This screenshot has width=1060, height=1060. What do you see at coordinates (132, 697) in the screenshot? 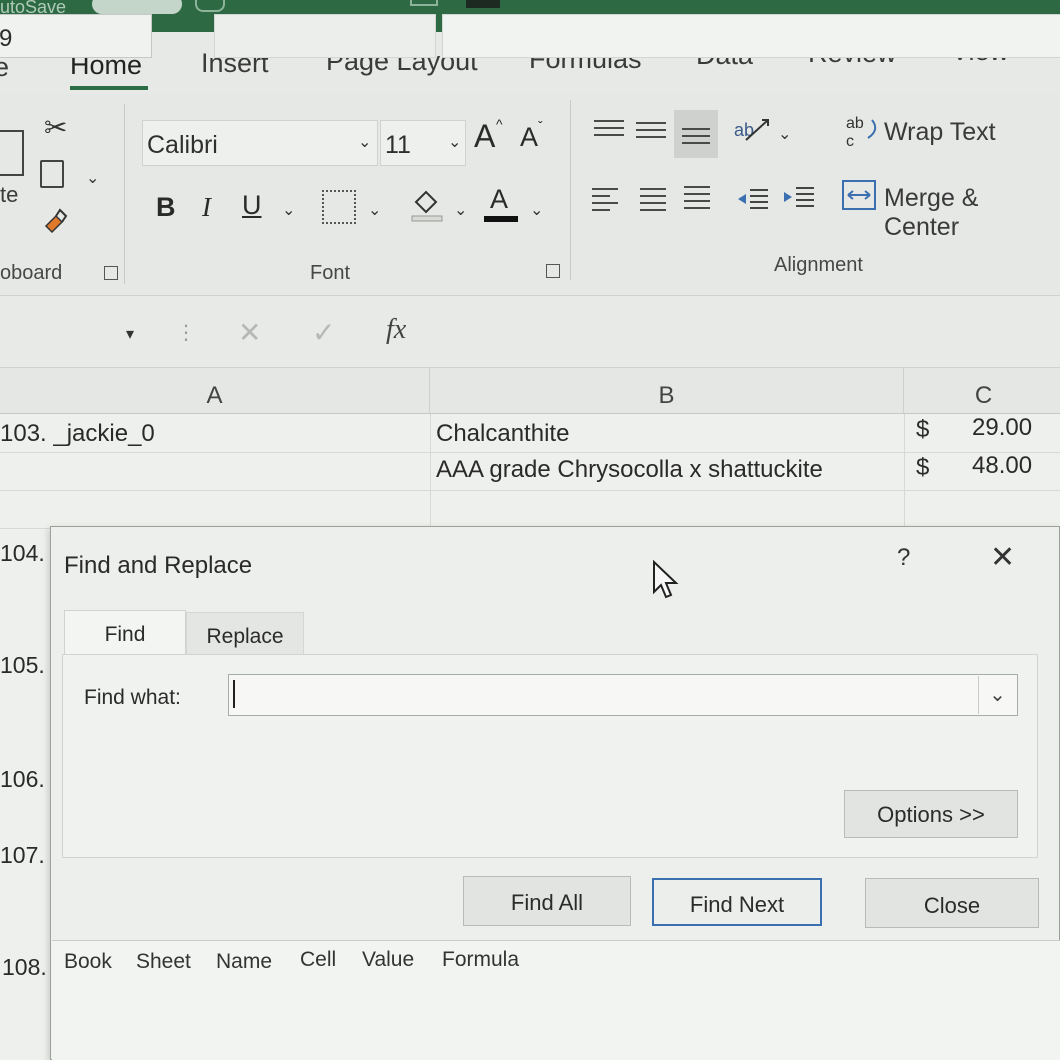
I see `find-what-label: Find what:` at bounding box center [132, 697].